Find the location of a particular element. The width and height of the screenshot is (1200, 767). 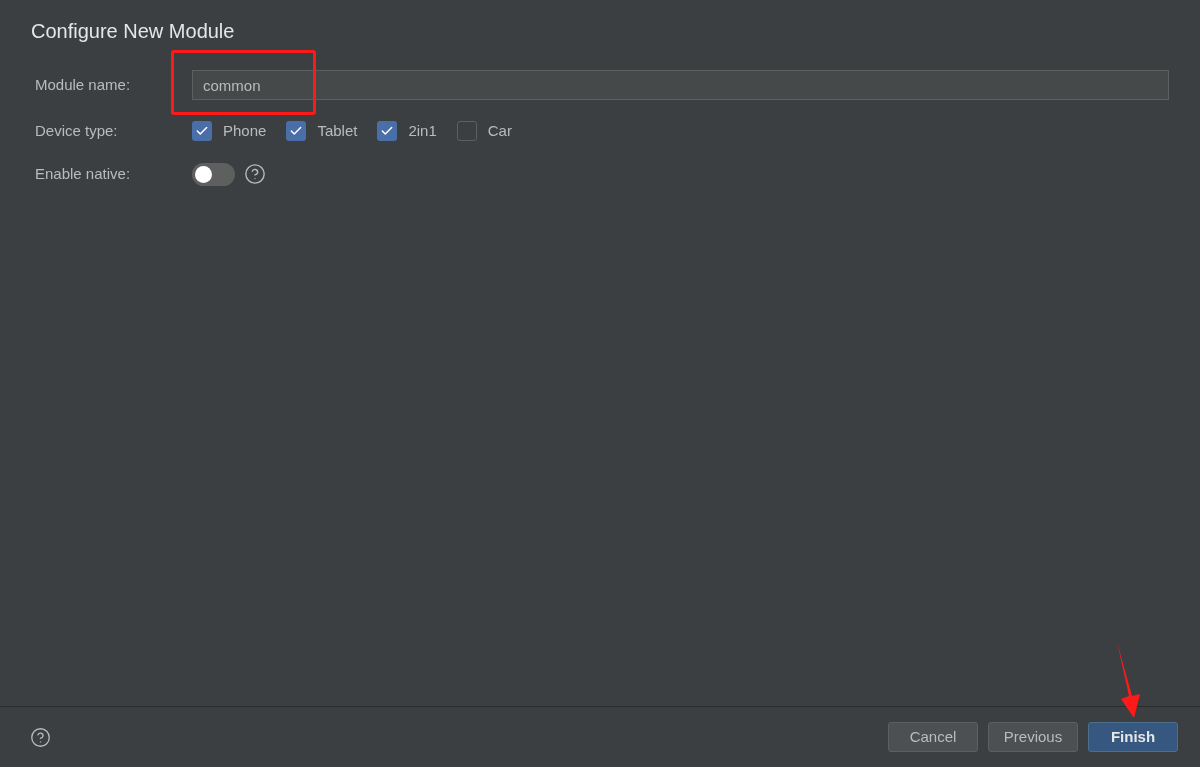

checkbox-label: Car is located at coordinates (499, 131).